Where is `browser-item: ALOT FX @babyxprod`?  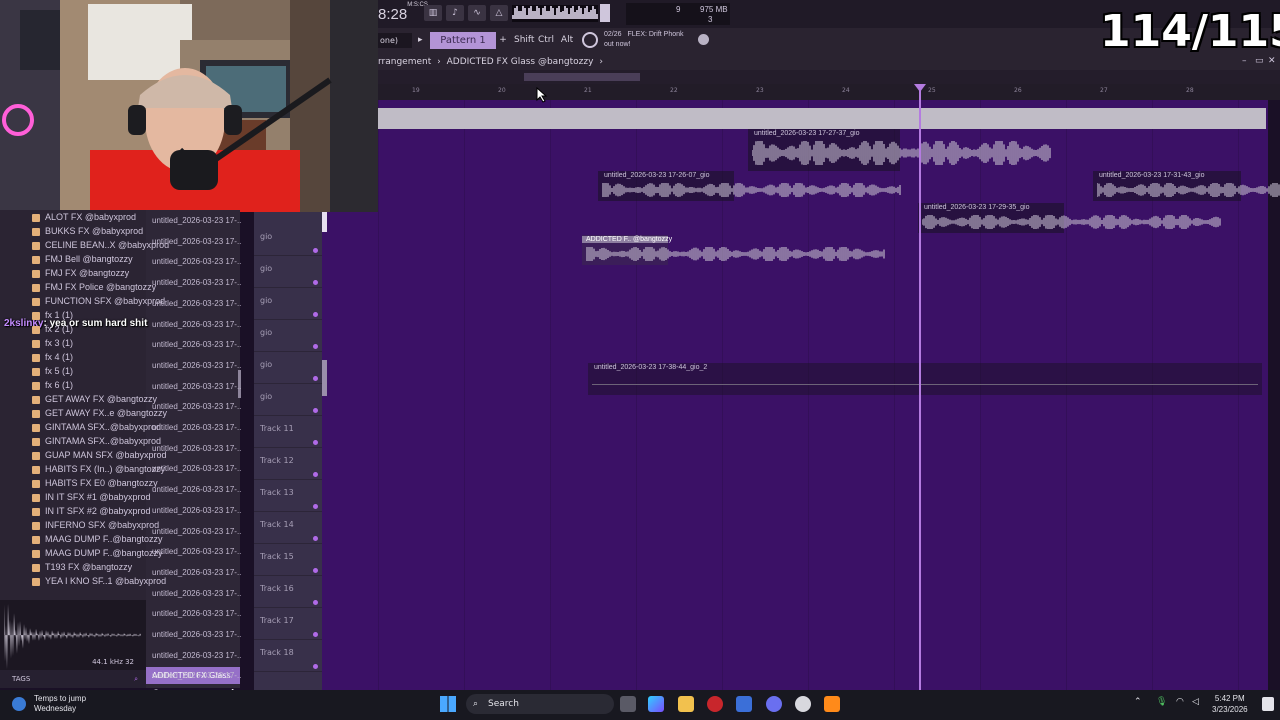 browser-item: ALOT FX @babyxprod is located at coordinates (90, 217).